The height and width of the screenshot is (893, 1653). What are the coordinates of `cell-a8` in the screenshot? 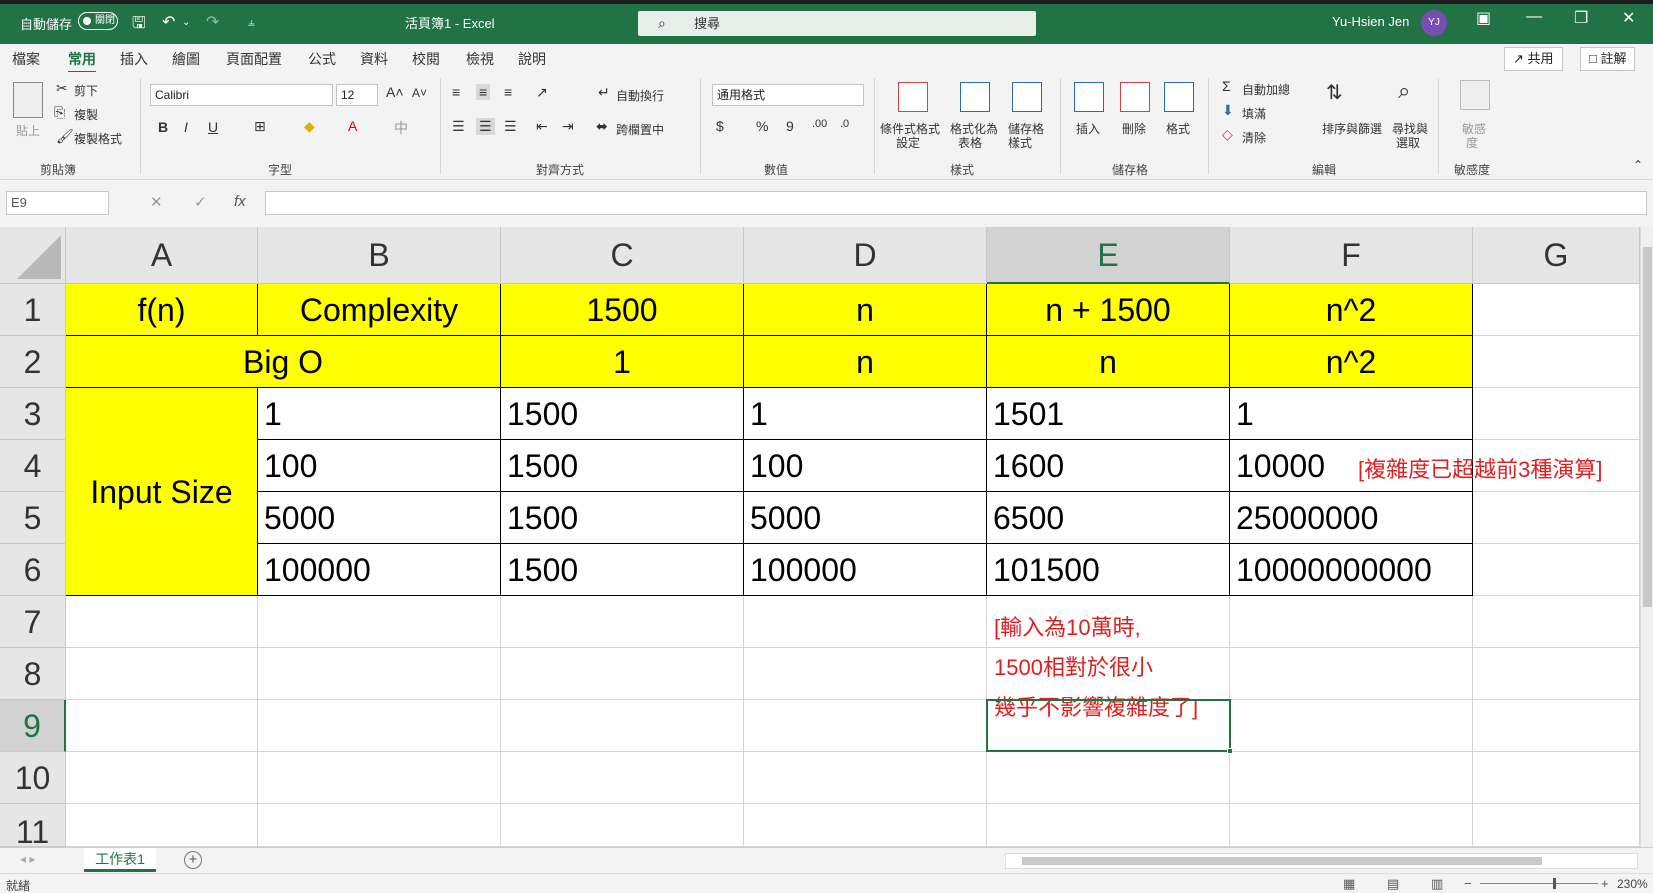 It's located at (162, 674).